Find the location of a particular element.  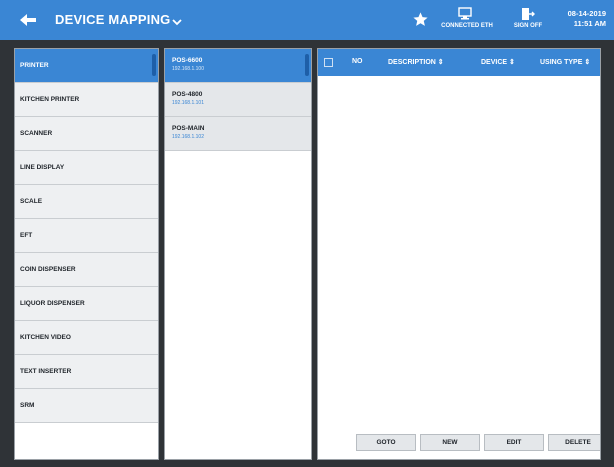

sign-off-label: SIGN OFF is located at coordinates (528, 26).